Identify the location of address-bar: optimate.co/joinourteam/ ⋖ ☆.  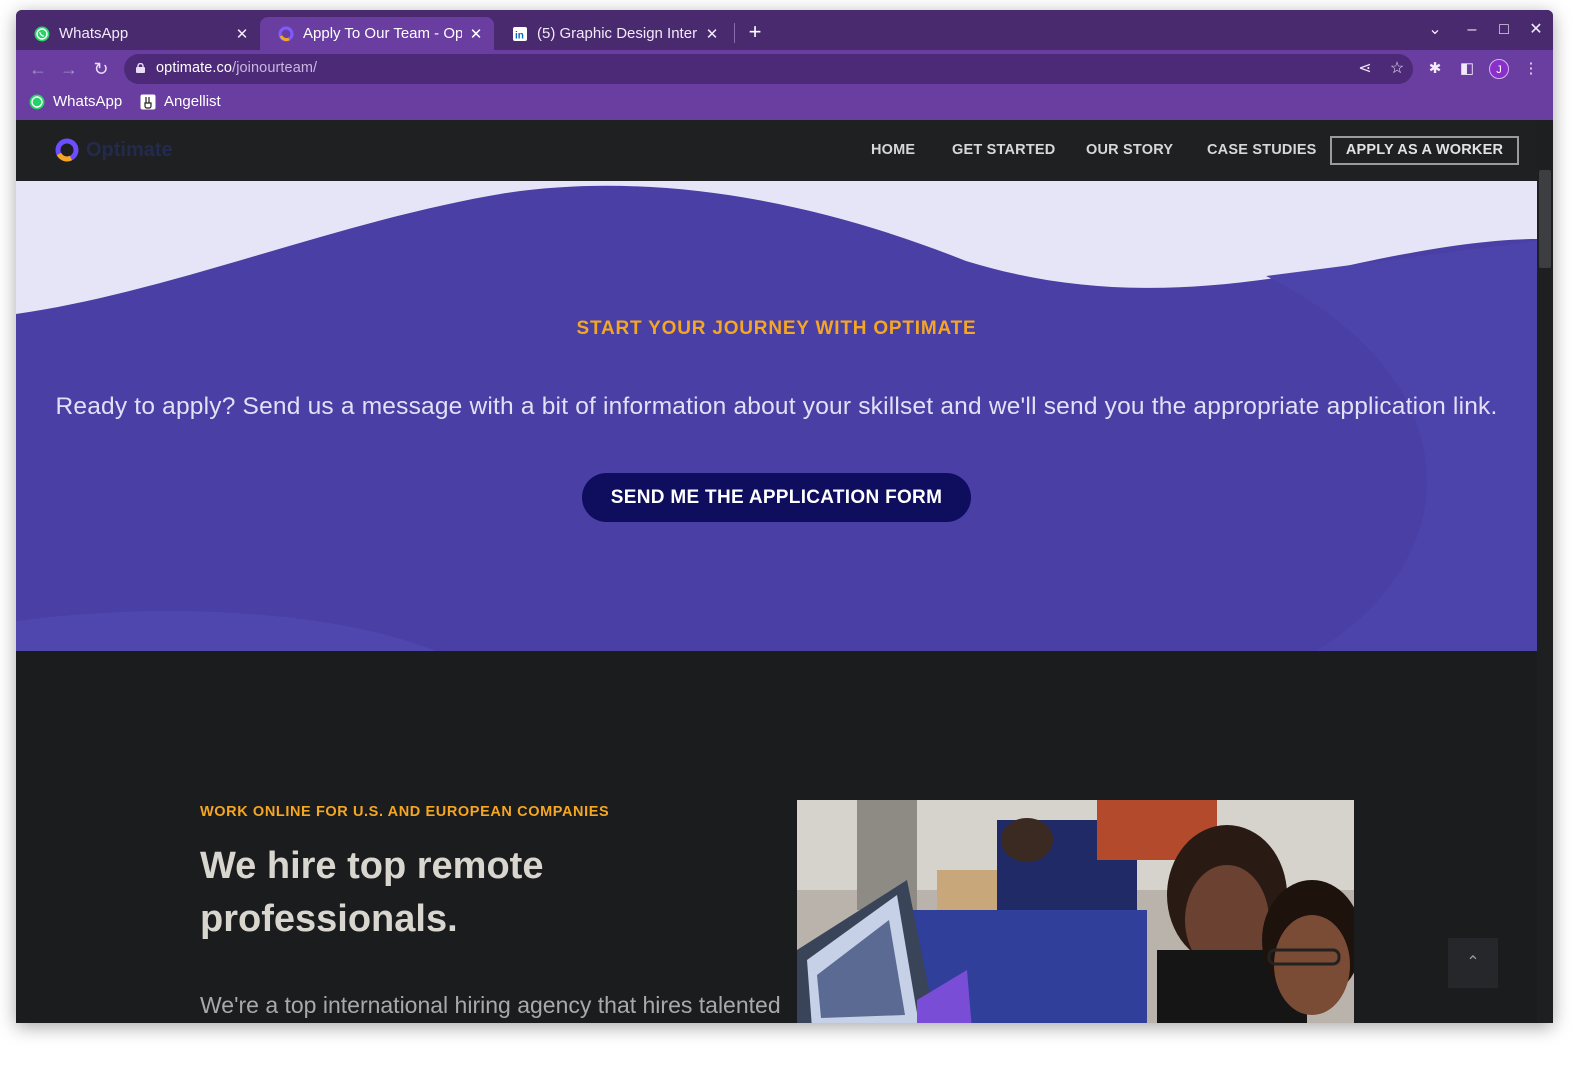
(768, 69).